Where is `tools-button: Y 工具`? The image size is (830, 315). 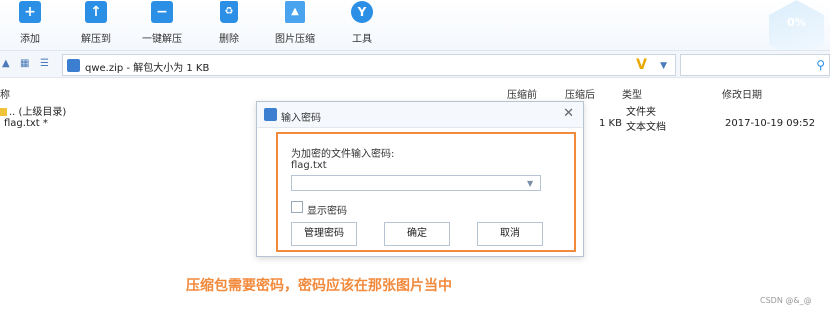
tools-button: Y 工具 is located at coordinates (362, 24).